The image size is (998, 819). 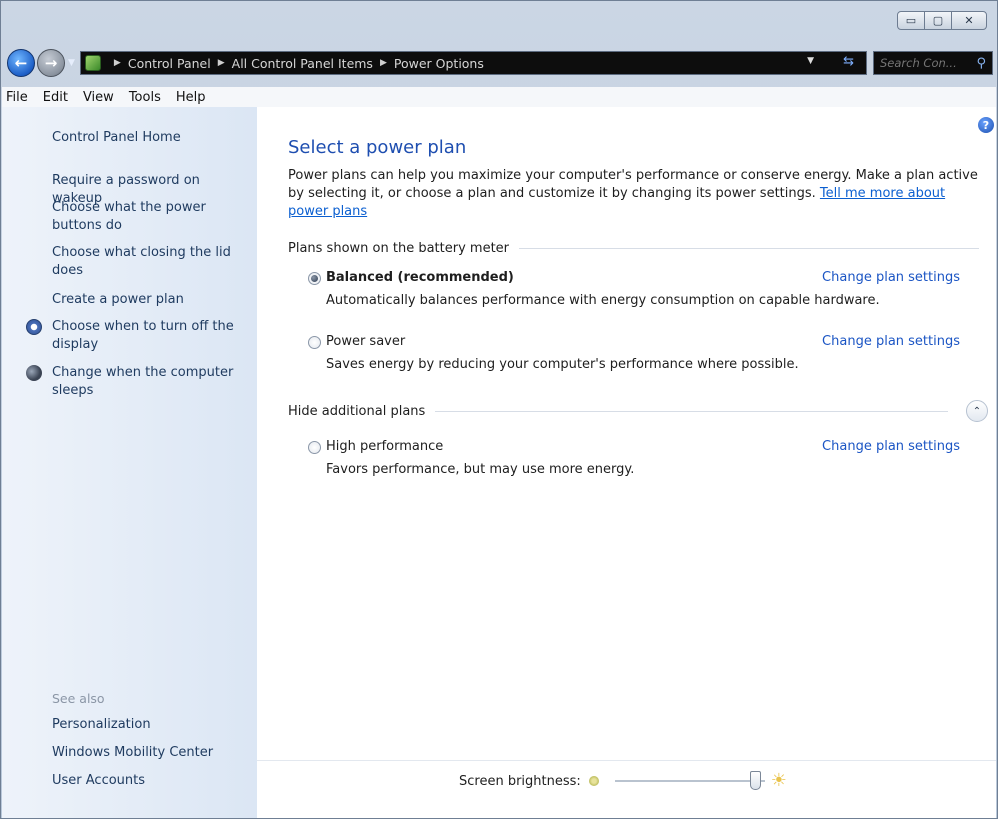 I want to click on task-power-buttons: Choose what the power buttons do, so click(x=134, y=217).